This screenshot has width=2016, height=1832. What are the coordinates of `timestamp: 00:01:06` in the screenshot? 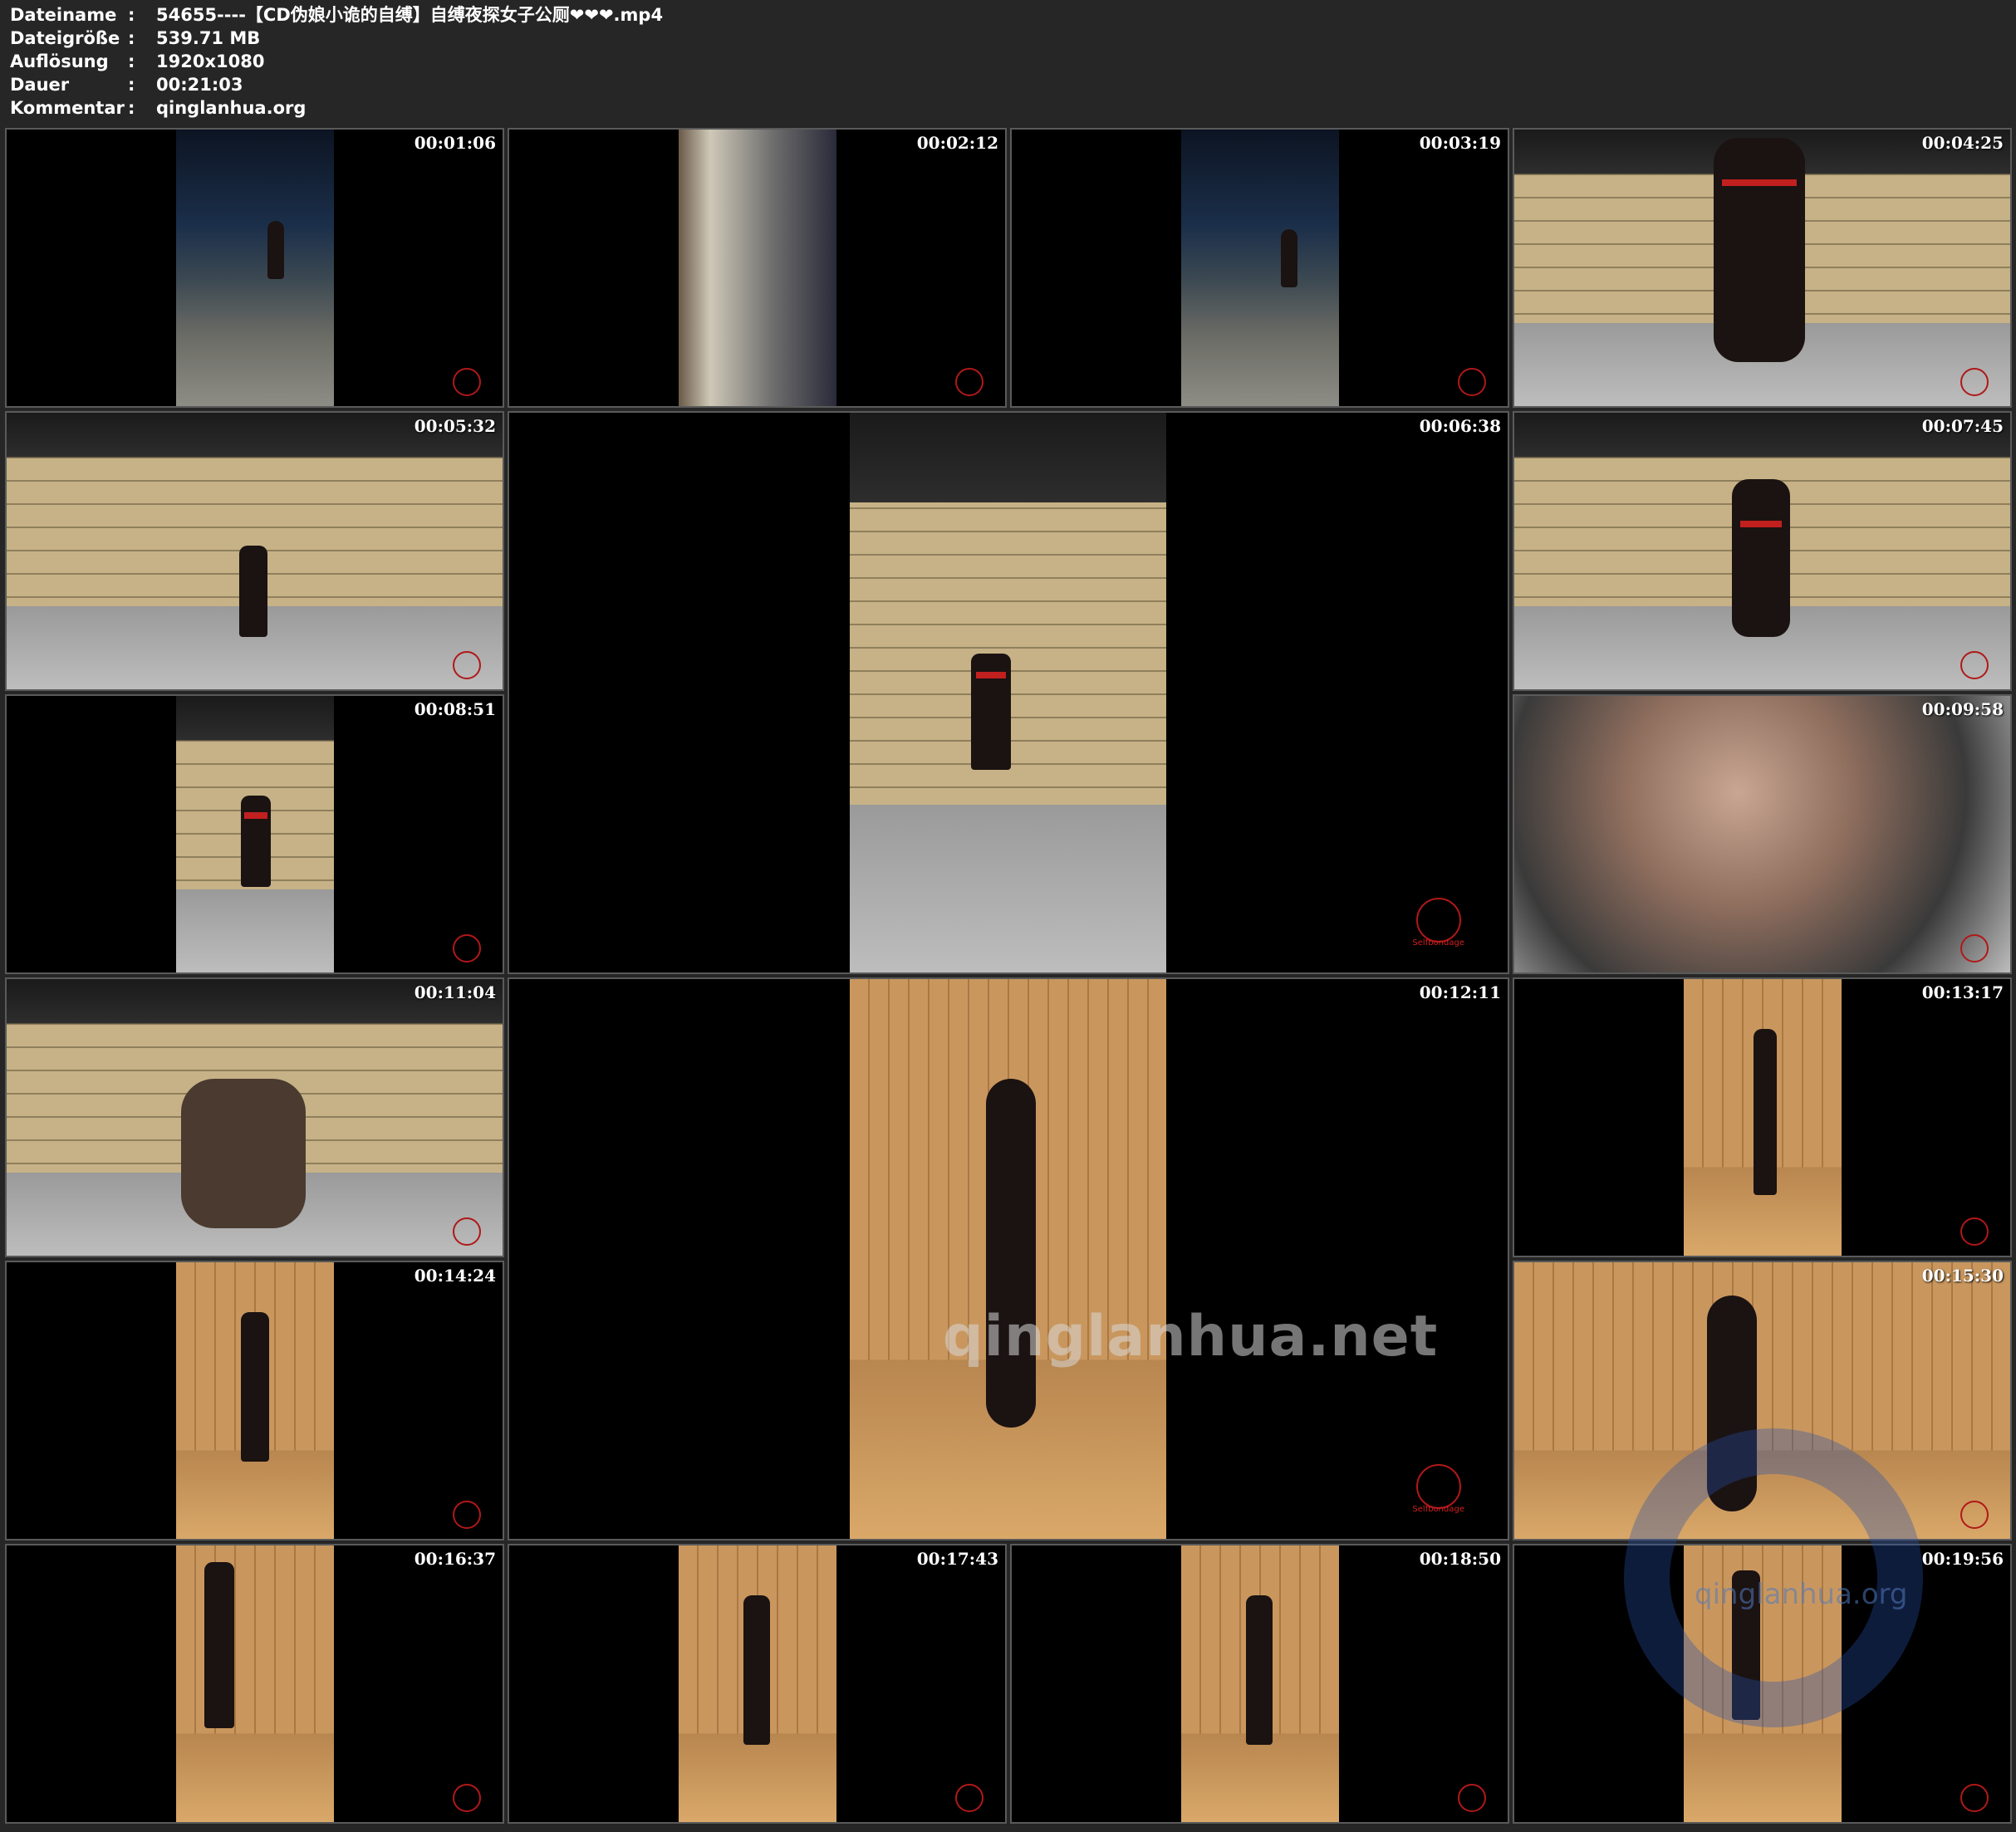 It's located at (455, 143).